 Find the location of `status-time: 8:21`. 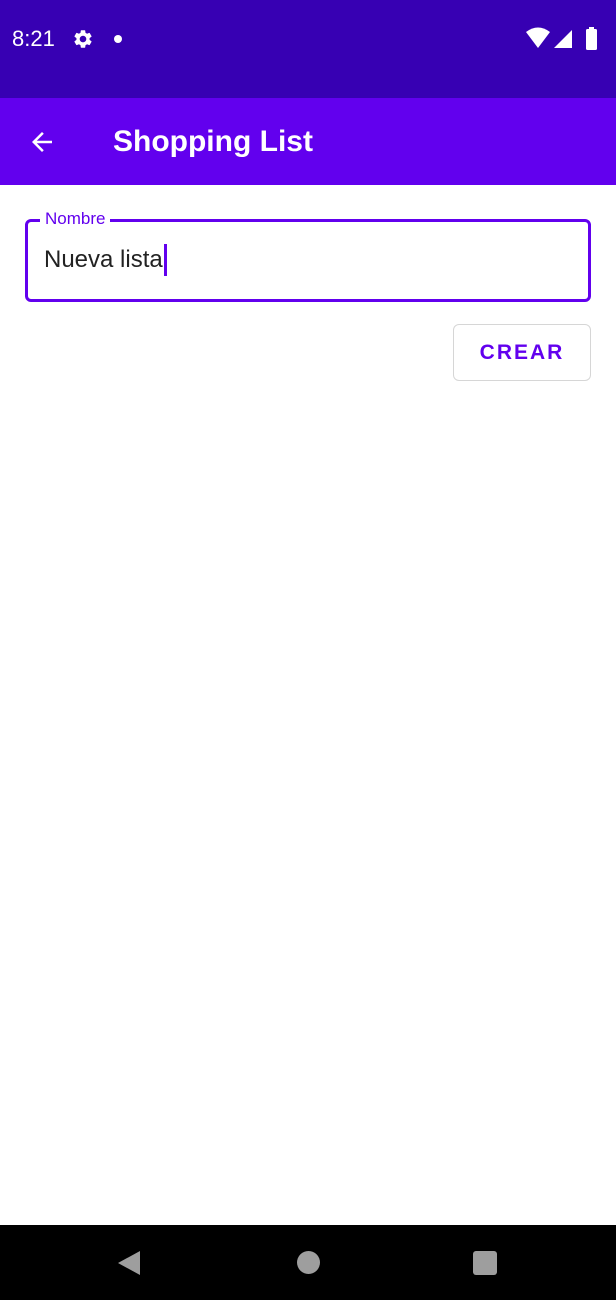

status-time: 8:21 is located at coordinates (33, 38).